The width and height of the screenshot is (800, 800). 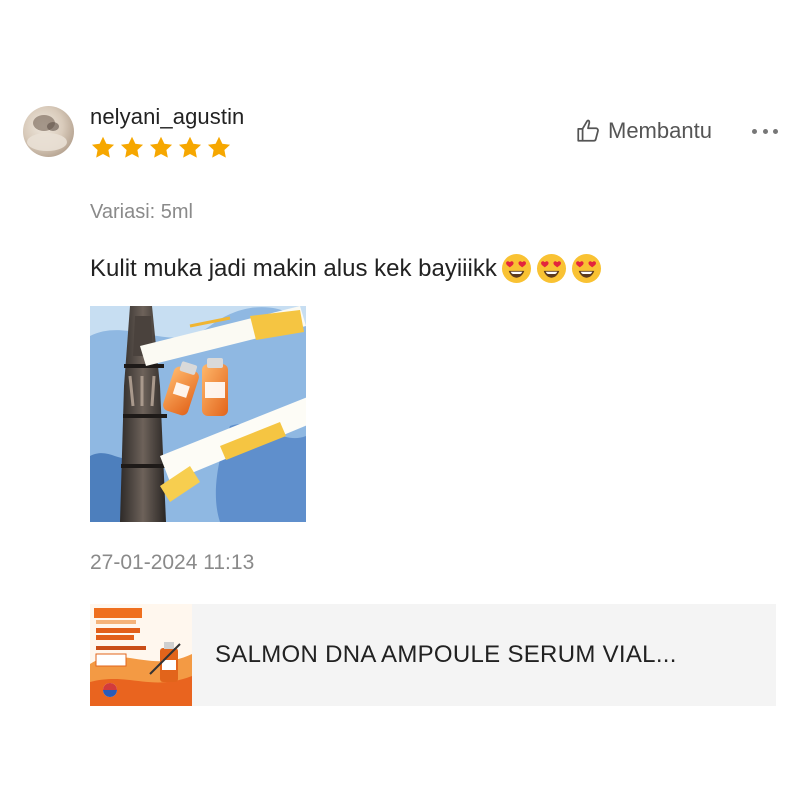 I want to click on product-thumbnail, so click(x=141, y=655).